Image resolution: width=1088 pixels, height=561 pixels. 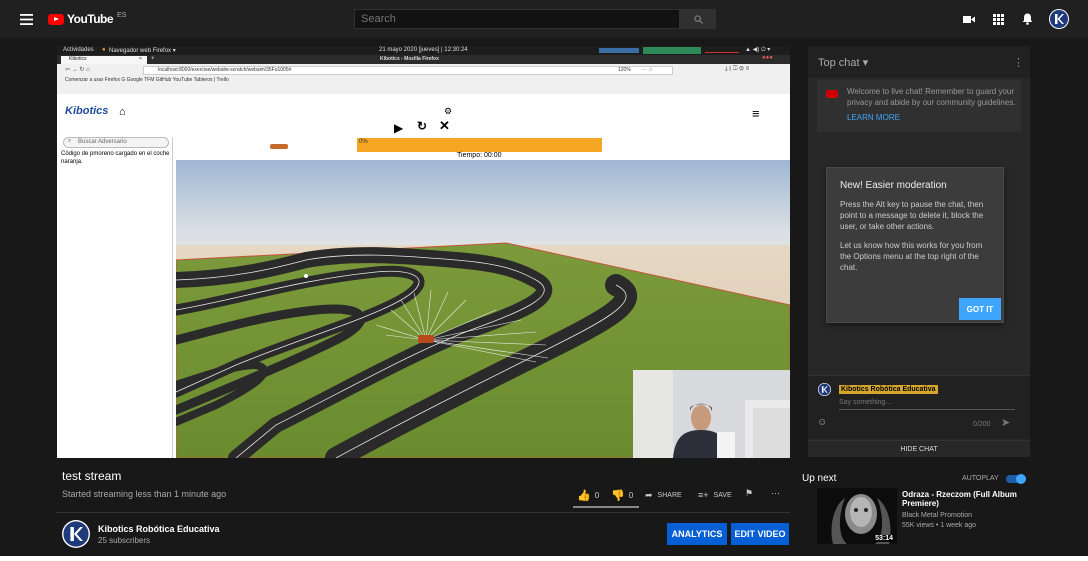 I want to click on car-mini-icon, so click(x=279, y=146).